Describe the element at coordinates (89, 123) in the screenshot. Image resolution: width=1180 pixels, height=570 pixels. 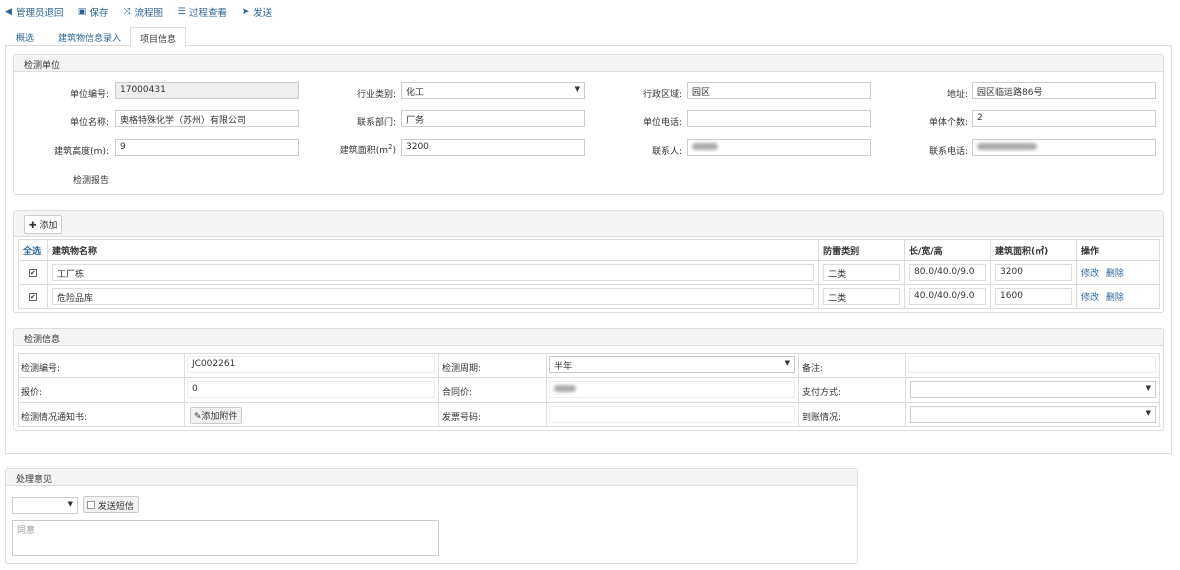
I see `unit-name-label: 单位名称:` at that location.